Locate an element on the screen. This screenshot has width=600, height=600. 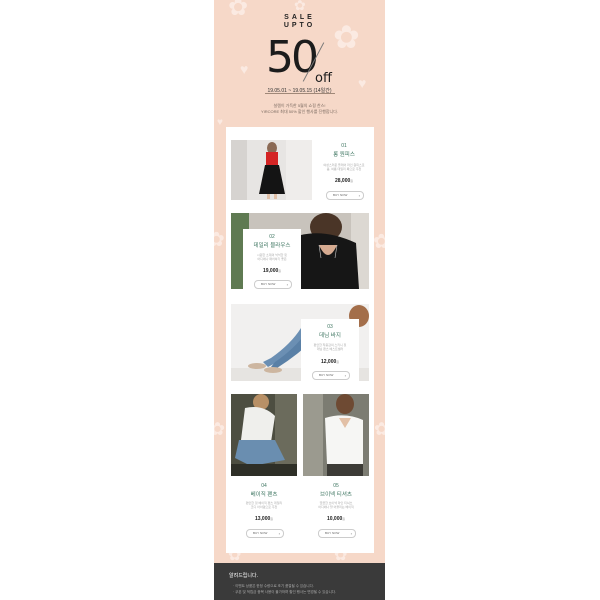
product-desc-line2: 어디에나 매치하기 좋은 is located at coordinates (272, 259).